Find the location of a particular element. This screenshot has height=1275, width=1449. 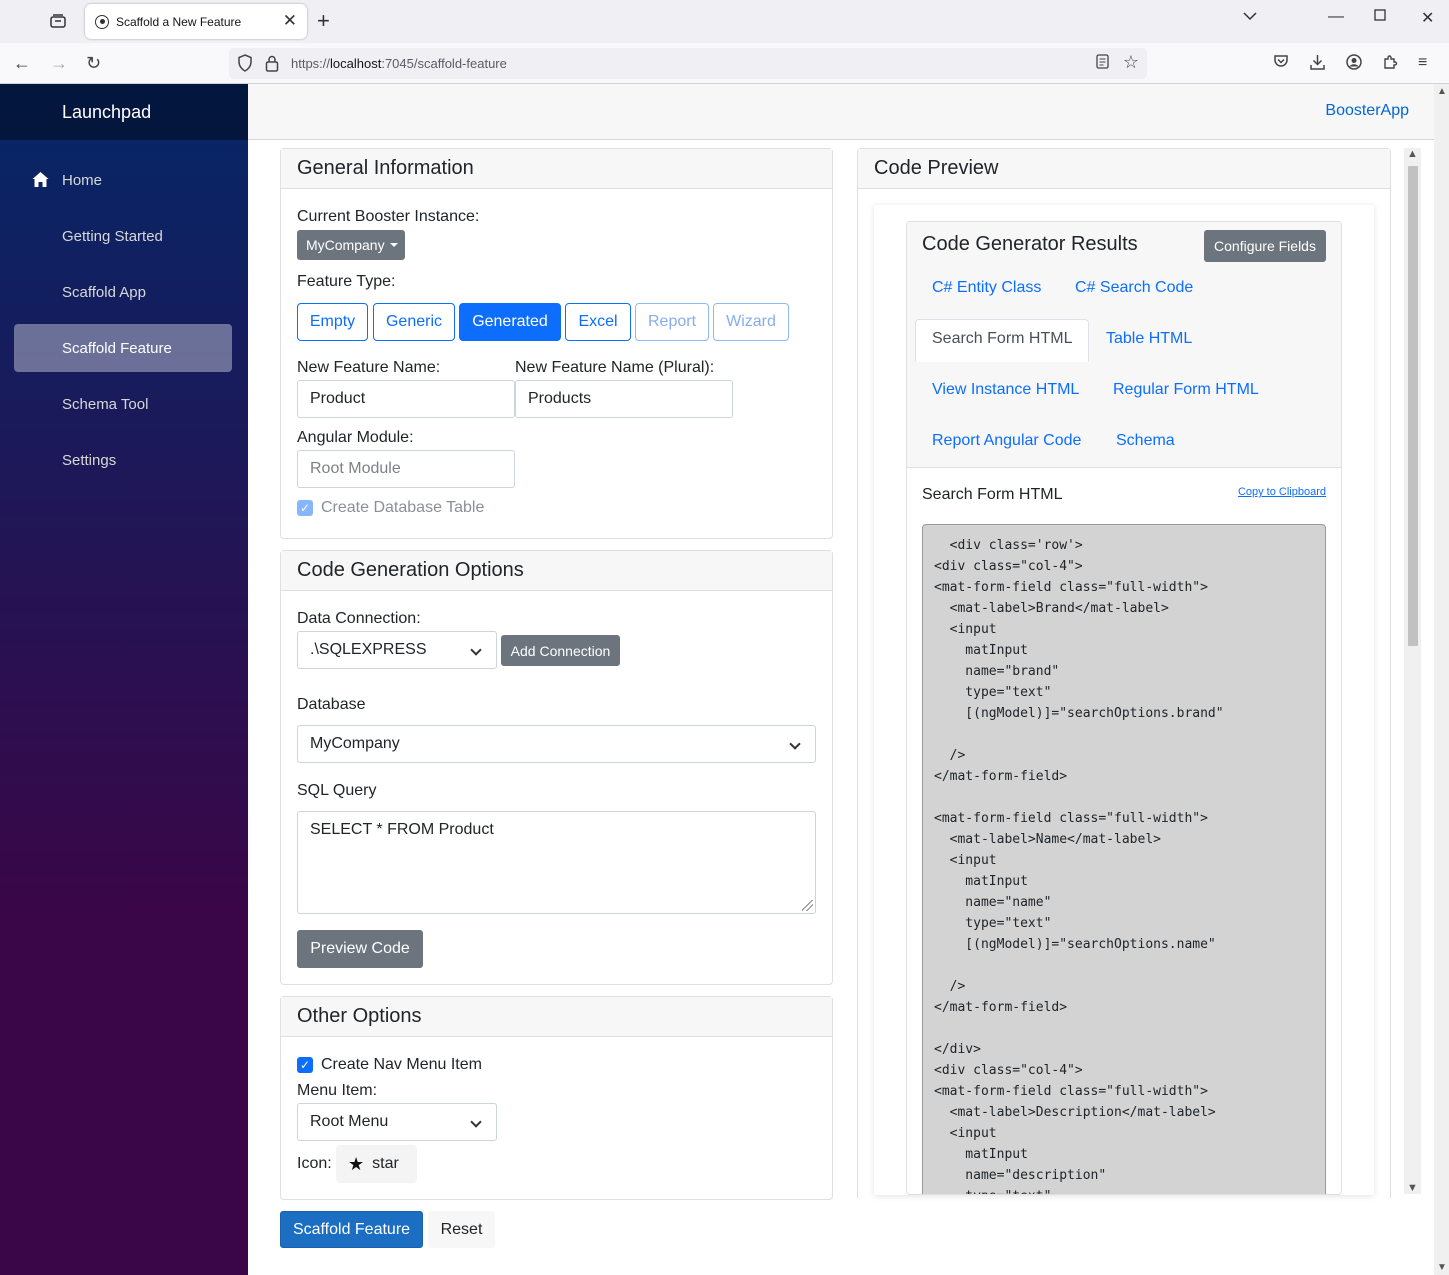

tab-regular-form-html: Regular Form HTML is located at coordinates (1186, 390).